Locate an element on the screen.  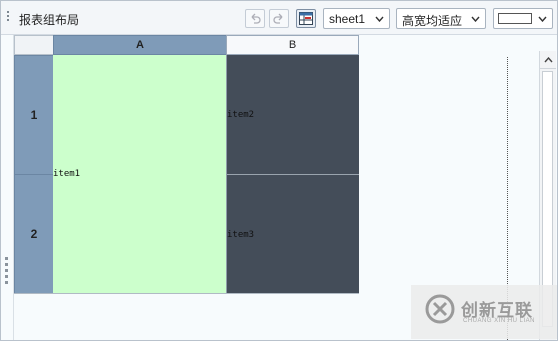
sheet-select: sheet1 is located at coordinates (356, 18).